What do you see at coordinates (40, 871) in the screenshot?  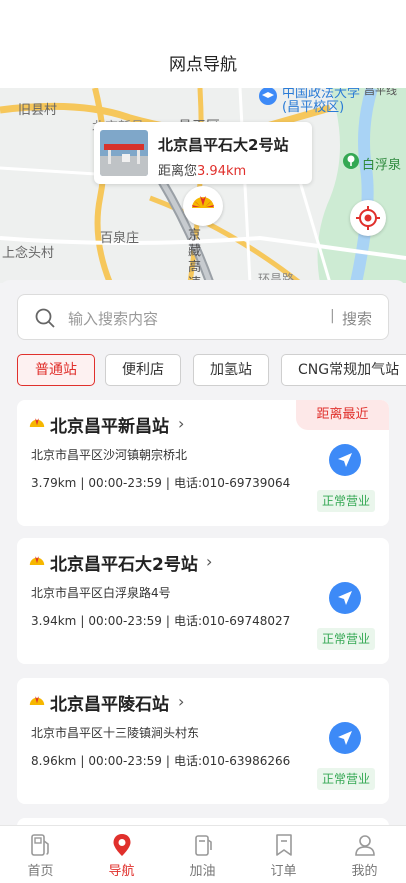 I see `tab-home-label: 首页` at bounding box center [40, 871].